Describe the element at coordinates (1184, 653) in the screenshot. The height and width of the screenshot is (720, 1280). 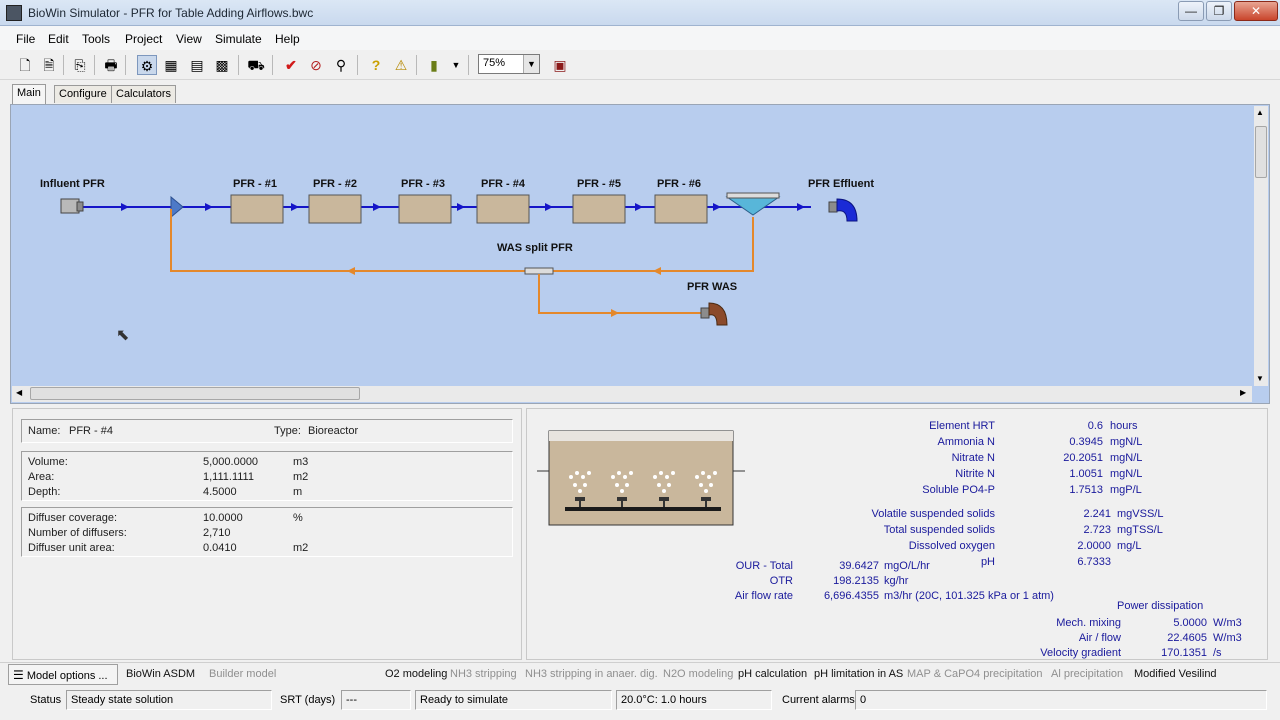
I see `velocity-gradient-value: 170.1351` at that location.